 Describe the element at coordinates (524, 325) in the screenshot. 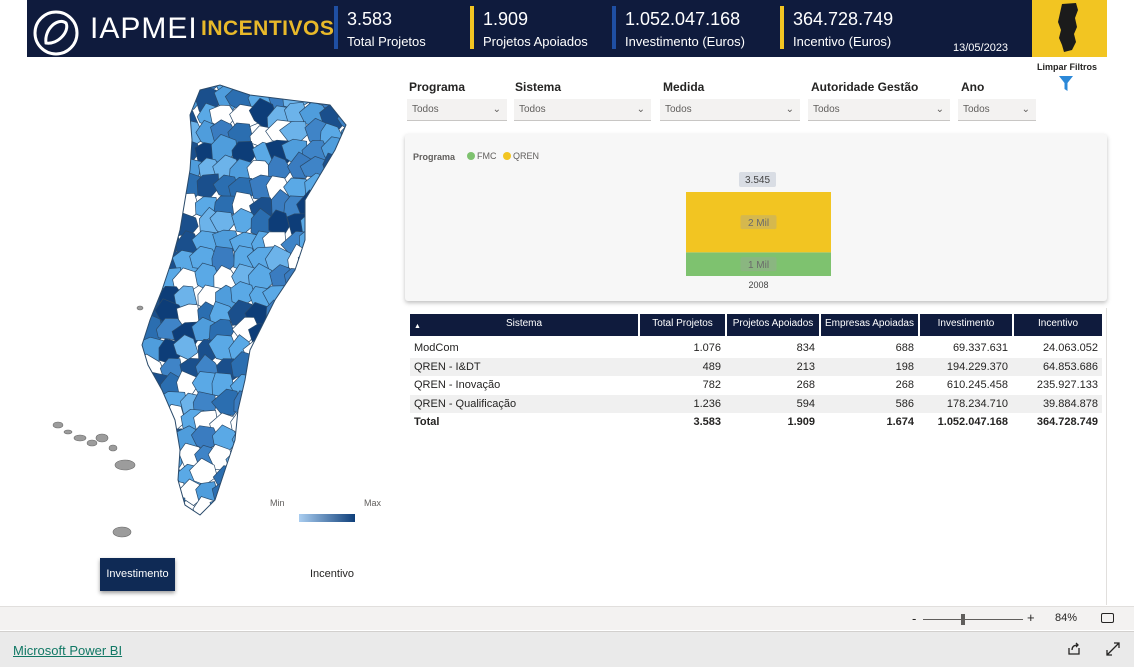

I see `col-header-sistema: Sistema ▲` at that location.